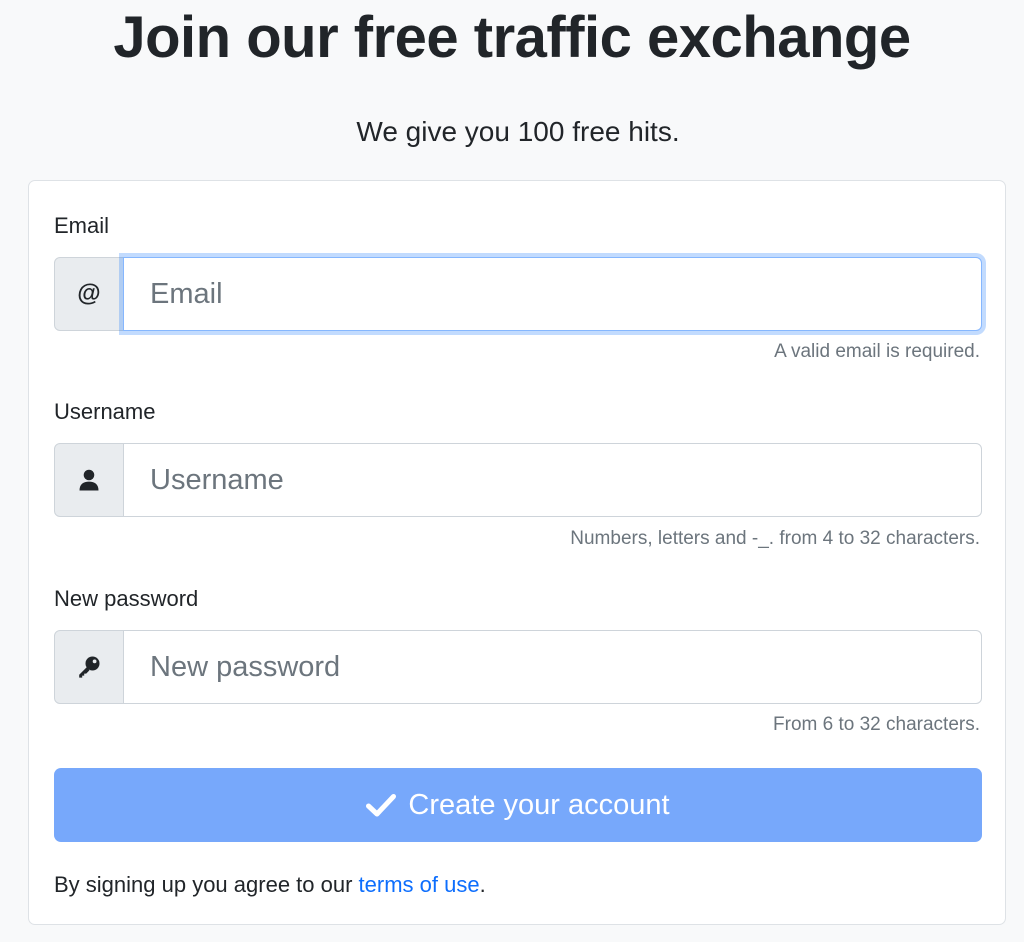  I want to click on create-account-label: Create your account, so click(539, 804).